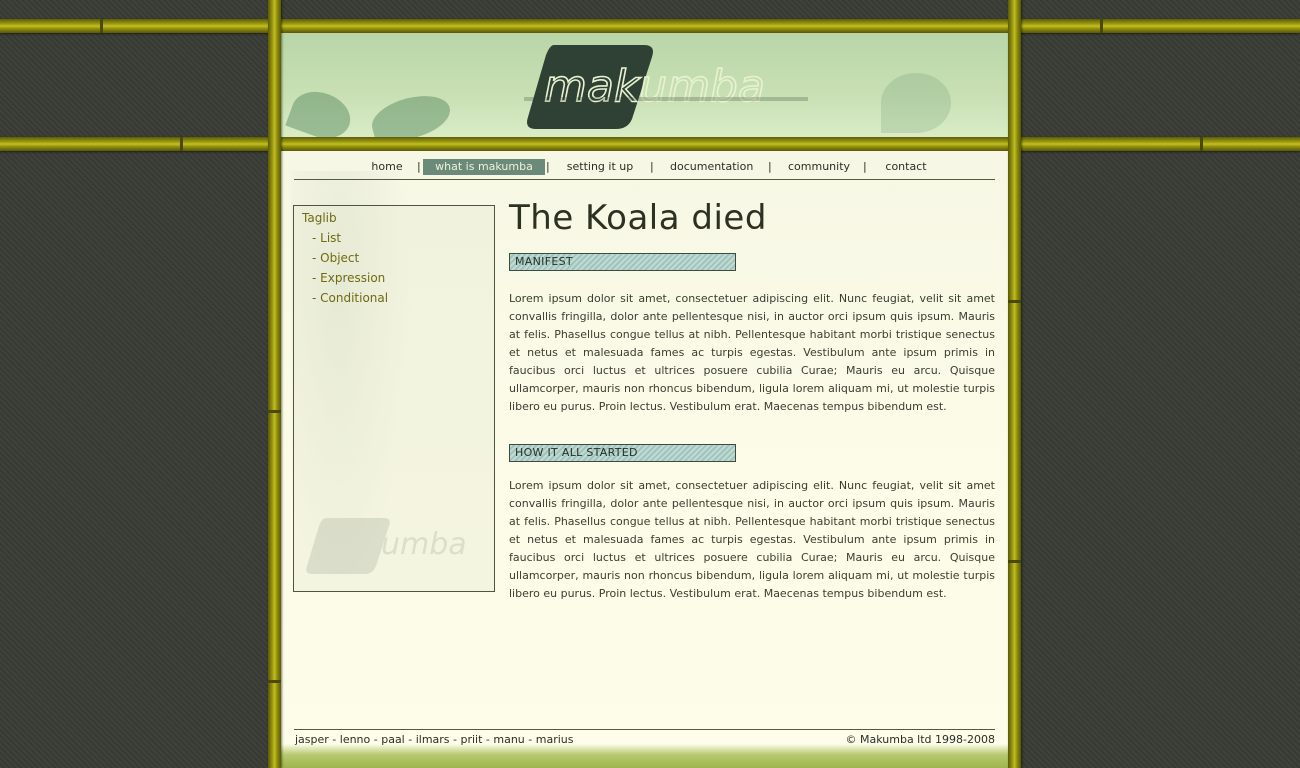 This screenshot has width=1300, height=768. I want to click on sidebar-item-expression: - Expression, so click(348, 278).